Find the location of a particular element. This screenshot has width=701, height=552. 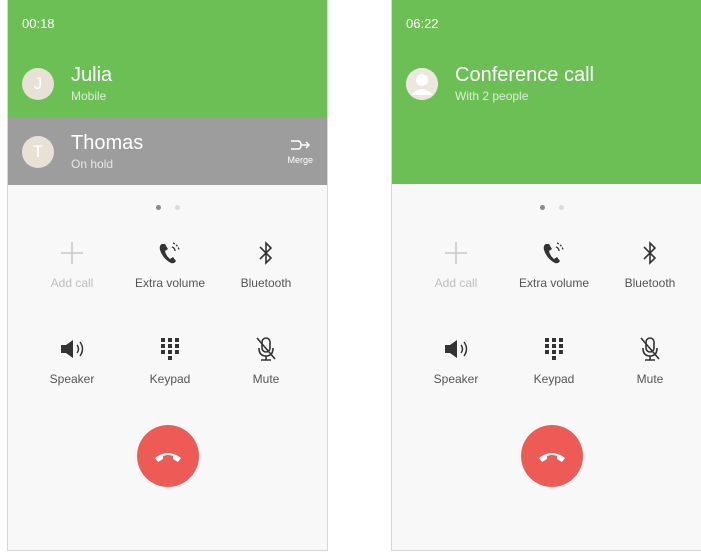

participant-count: With 2 people is located at coordinates (492, 96).